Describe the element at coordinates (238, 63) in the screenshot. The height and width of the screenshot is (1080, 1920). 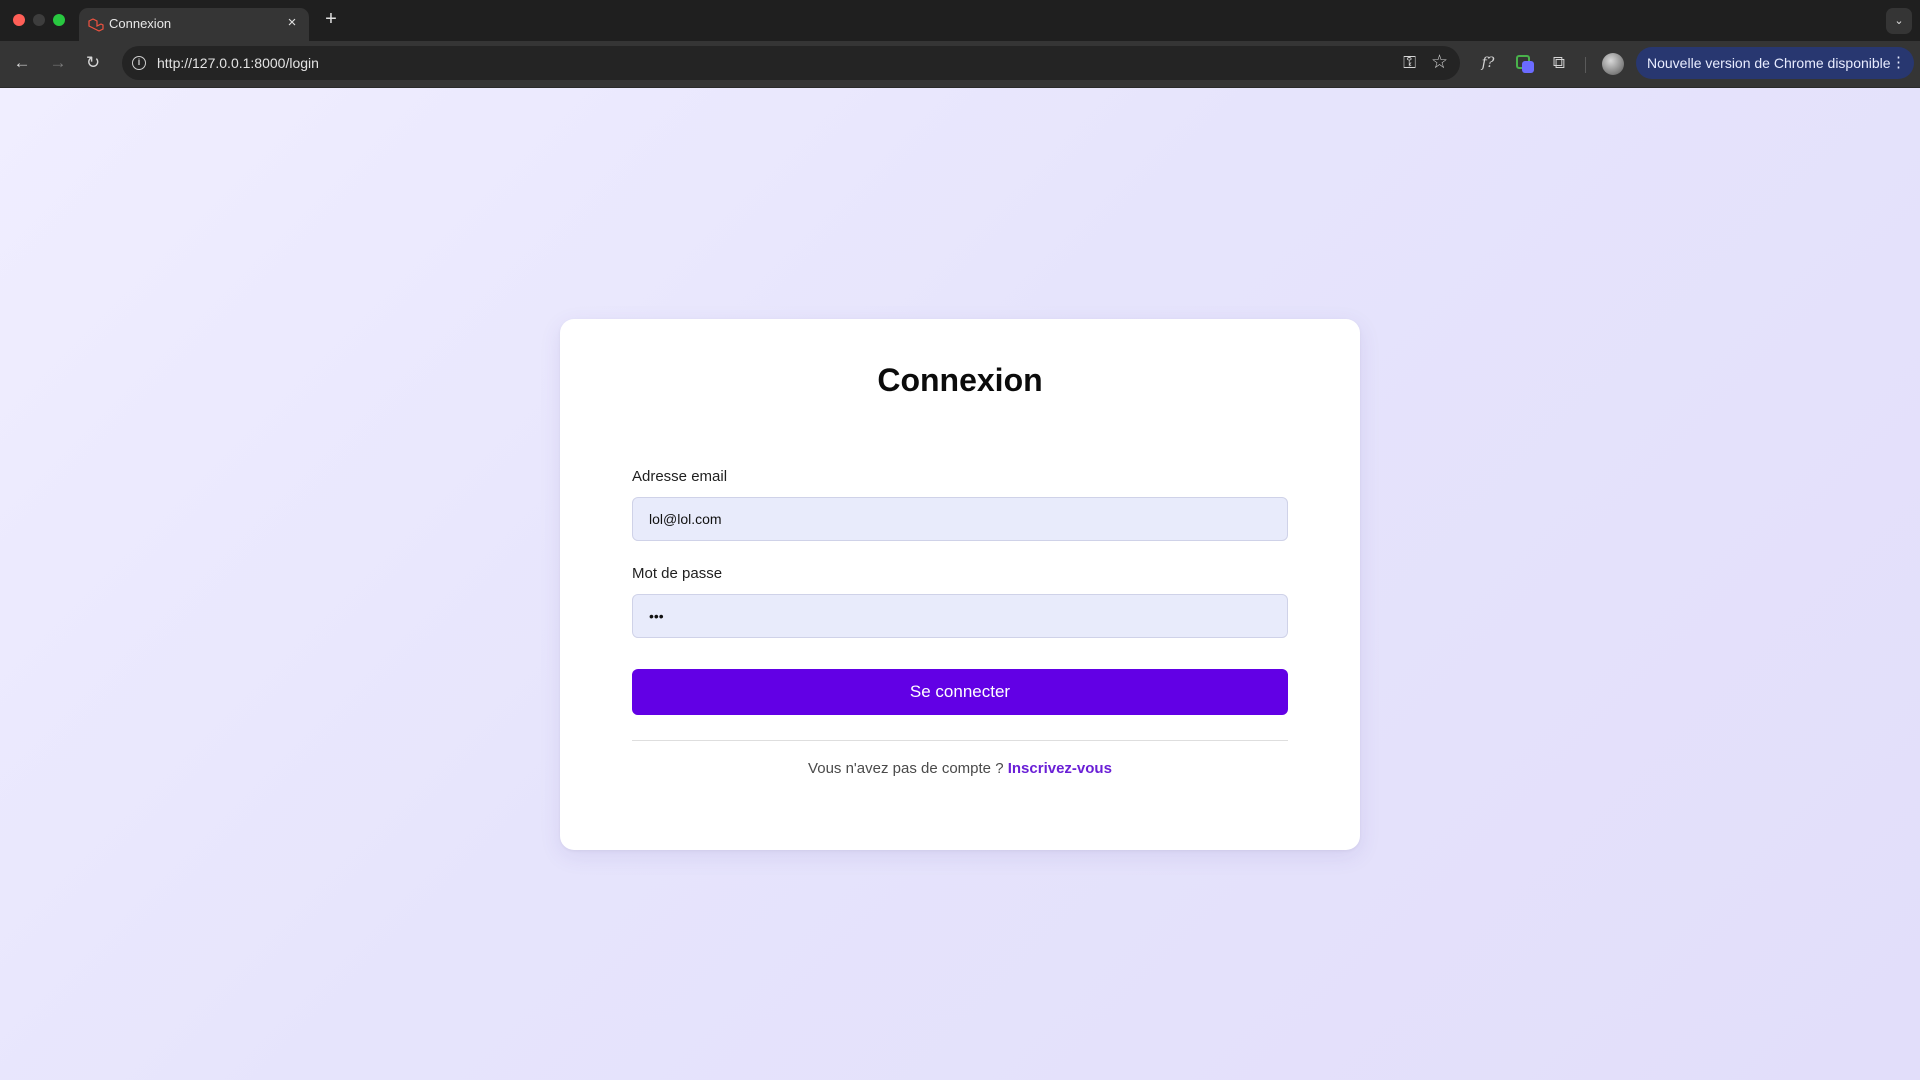
I see `url-text: http://127.0.0.1:8000/login` at that location.